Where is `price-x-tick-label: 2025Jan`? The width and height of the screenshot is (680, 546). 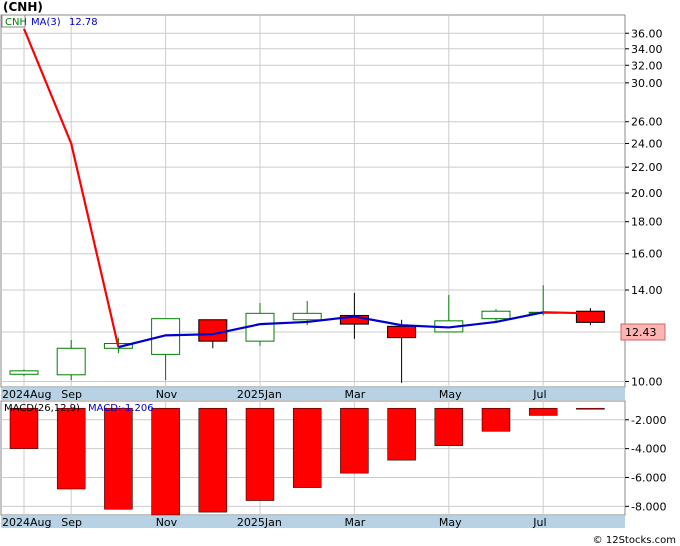 price-x-tick-label: 2025Jan is located at coordinates (259, 394).